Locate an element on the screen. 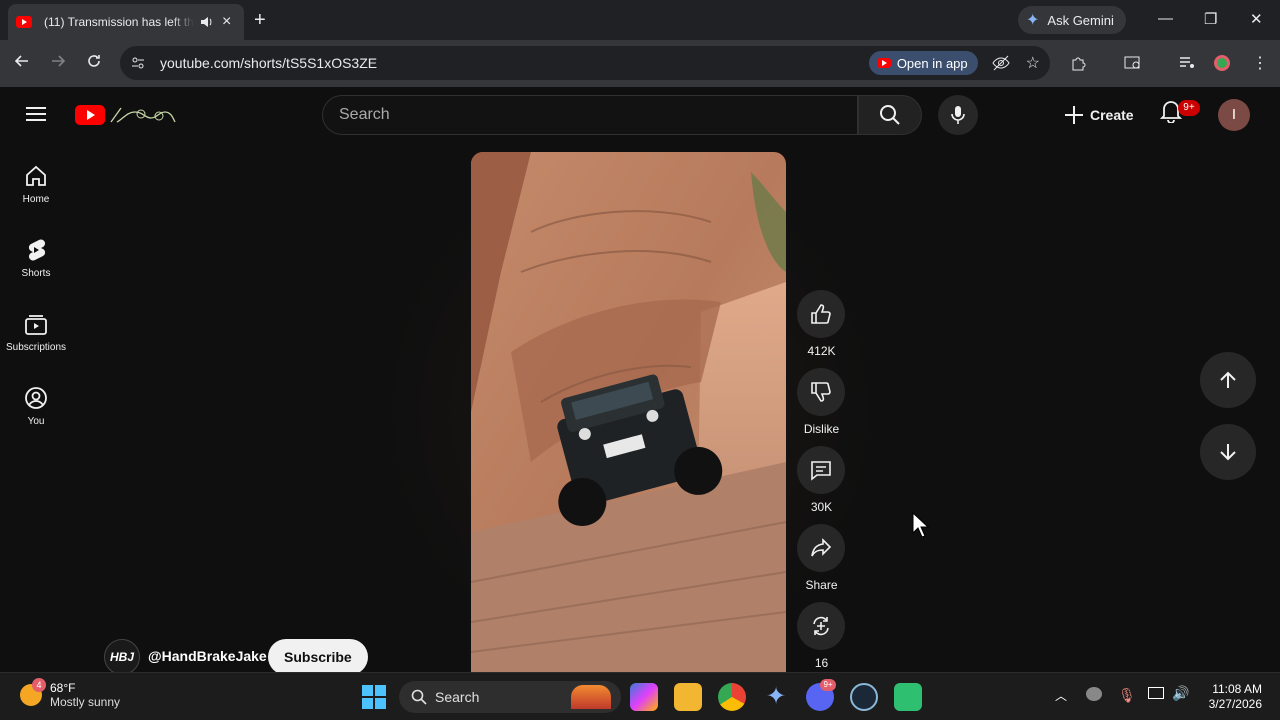 Image resolution: width=1280 pixels, height=720 pixels. taskbar-search-label: Search is located at coordinates (457, 697).